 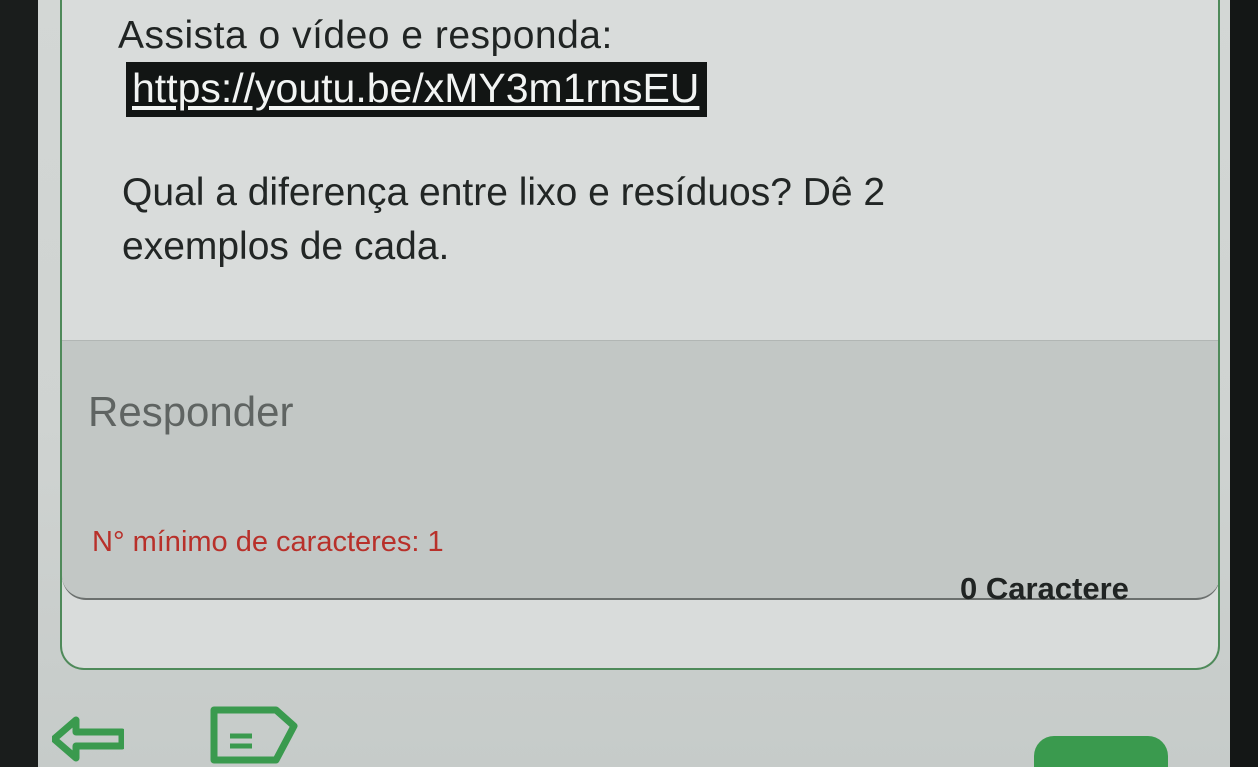 What do you see at coordinates (252, 734) in the screenshot?
I see `document-icon` at bounding box center [252, 734].